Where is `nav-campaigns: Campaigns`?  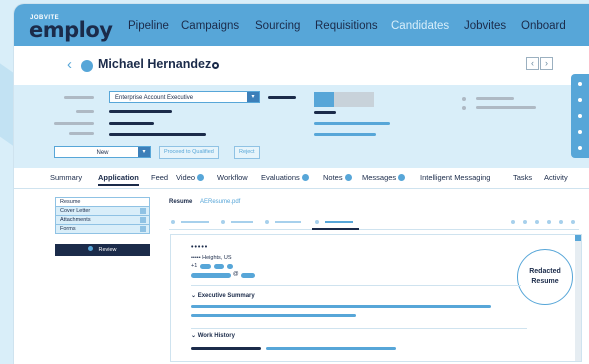 nav-campaigns: Campaigns is located at coordinates (210, 26).